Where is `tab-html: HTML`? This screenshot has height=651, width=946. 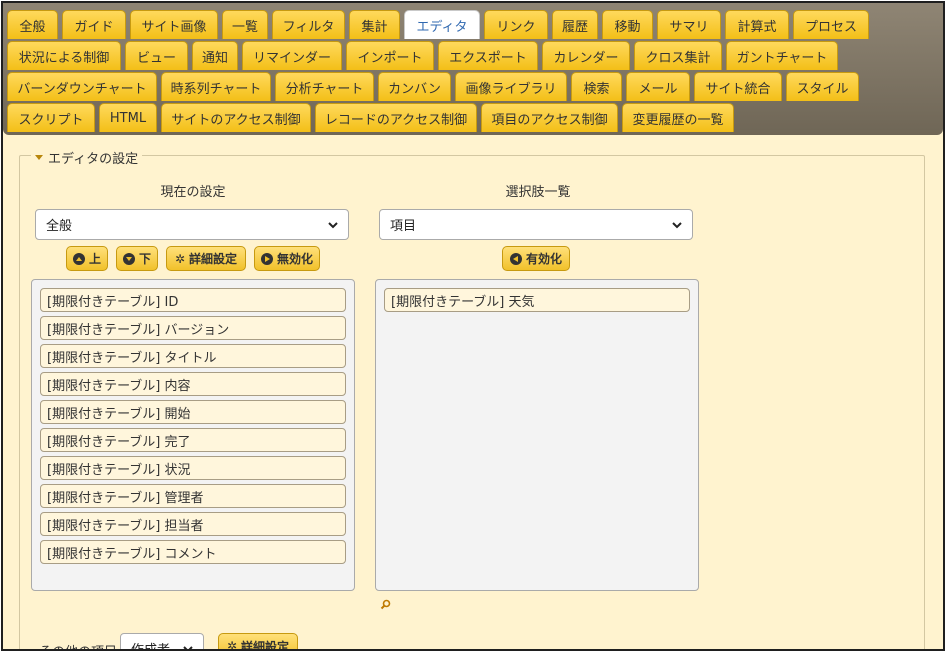
tab-html: HTML is located at coordinates (128, 117).